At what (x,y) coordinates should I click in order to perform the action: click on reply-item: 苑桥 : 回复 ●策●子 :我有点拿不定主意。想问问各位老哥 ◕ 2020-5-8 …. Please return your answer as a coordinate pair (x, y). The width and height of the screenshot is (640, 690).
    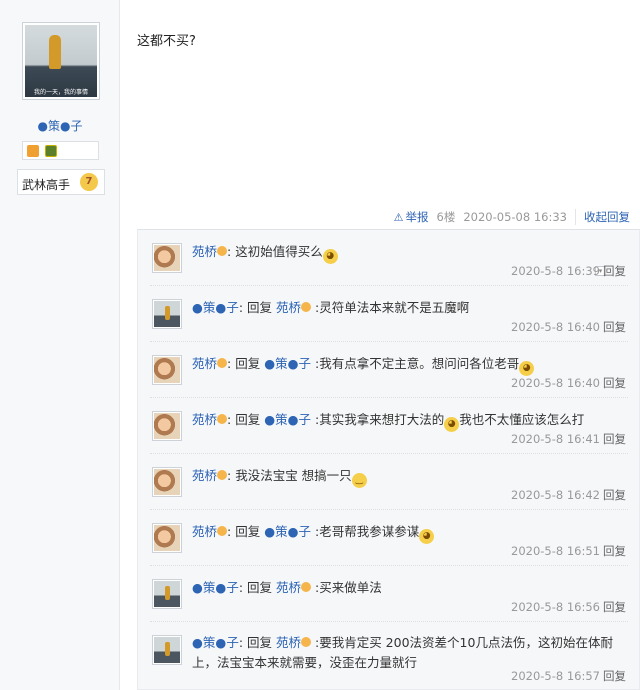
    Looking at the image, I should click on (389, 370).